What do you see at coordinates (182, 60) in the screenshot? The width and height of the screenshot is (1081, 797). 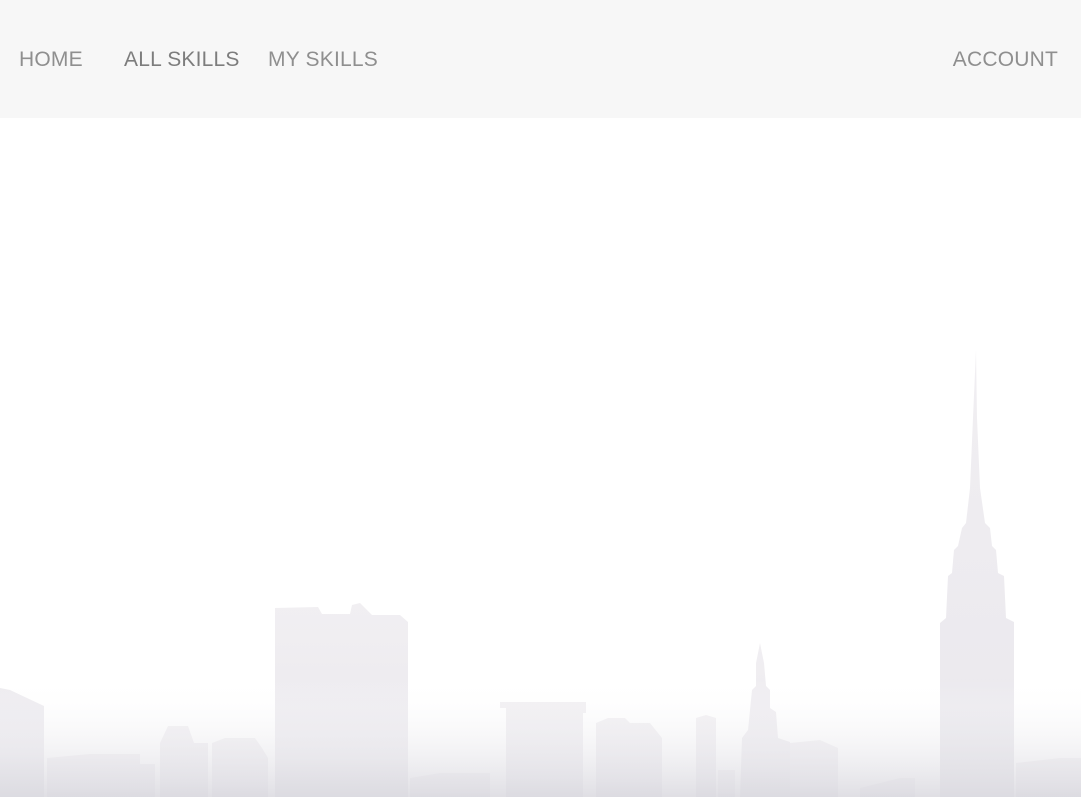 I see `nav-all-skills-link: ALL SKILLS` at bounding box center [182, 60].